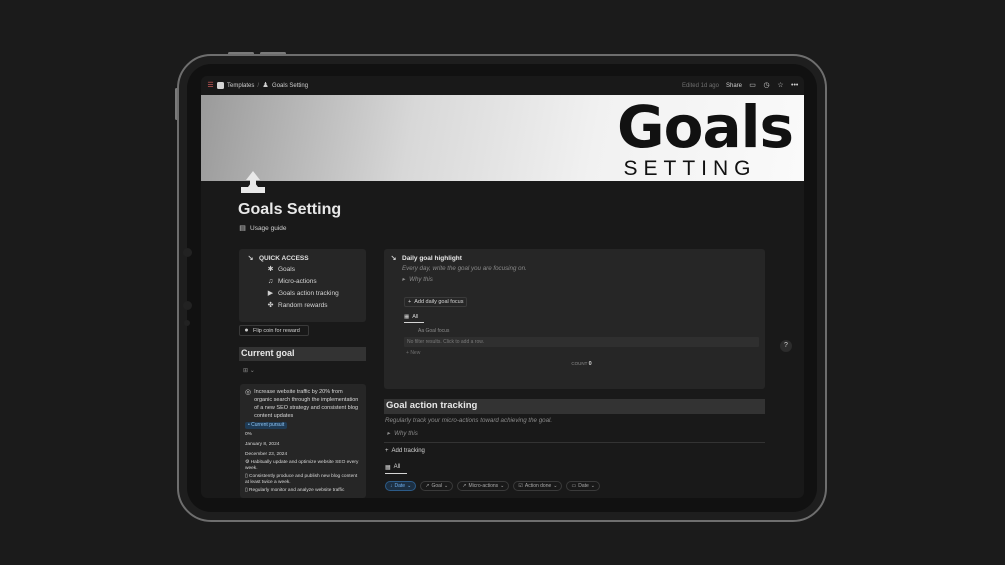 This screenshot has width=1005, height=565. What do you see at coordinates (284, 258) in the screenshot?
I see `quick-access-title: QUICK ACCESS` at bounding box center [284, 258].